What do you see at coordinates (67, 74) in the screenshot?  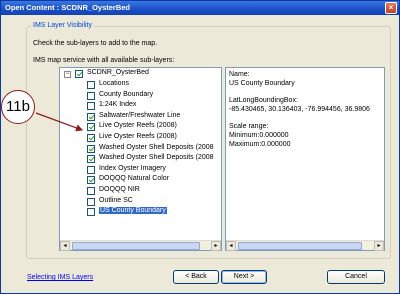 I see `collapse-icon: −` at bounding box center [67, 74].